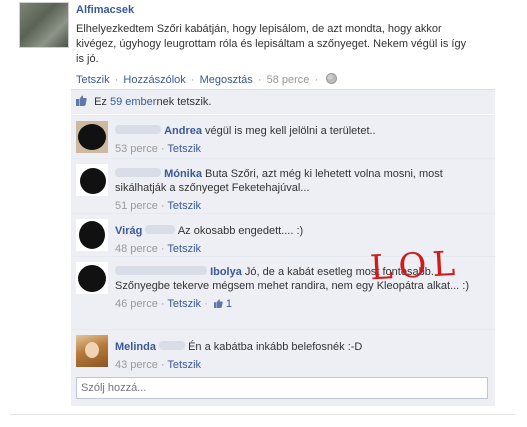  I want to click on comment-text: Az okosabb engedett.... :), so click(240, 231).